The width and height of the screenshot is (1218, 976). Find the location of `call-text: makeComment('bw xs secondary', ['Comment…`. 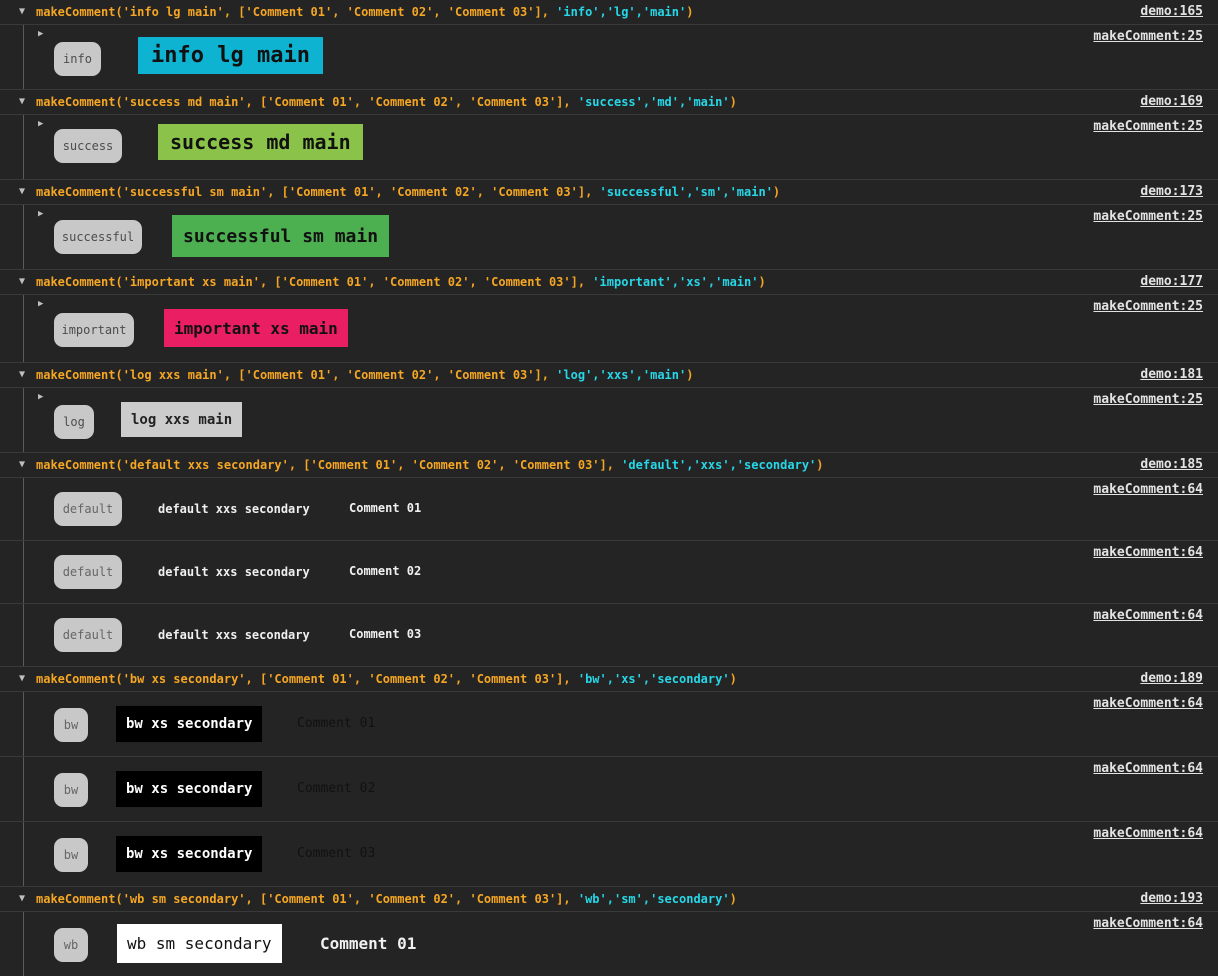

call-text: makeComment('bw xs secondary', ['Comment… is located at coordinates (307, 679).